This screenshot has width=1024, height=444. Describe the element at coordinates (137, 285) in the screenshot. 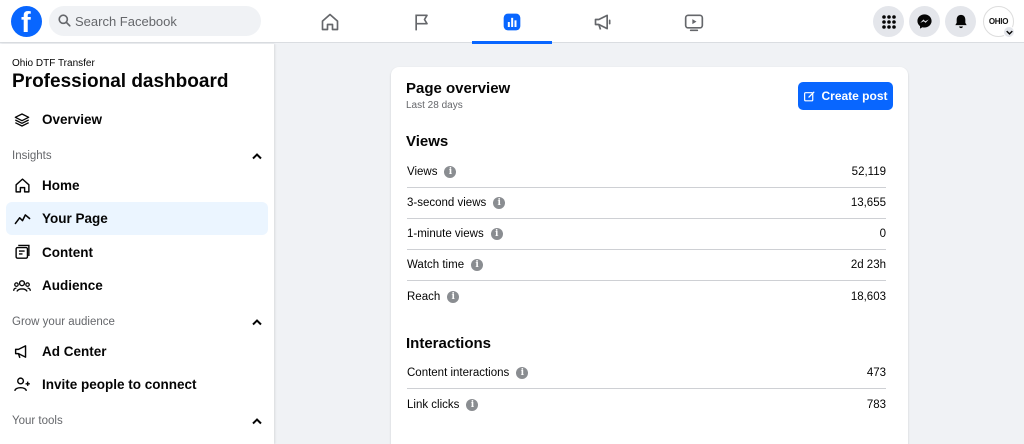

I see `sidebar-item-audience: Audience` at that location.